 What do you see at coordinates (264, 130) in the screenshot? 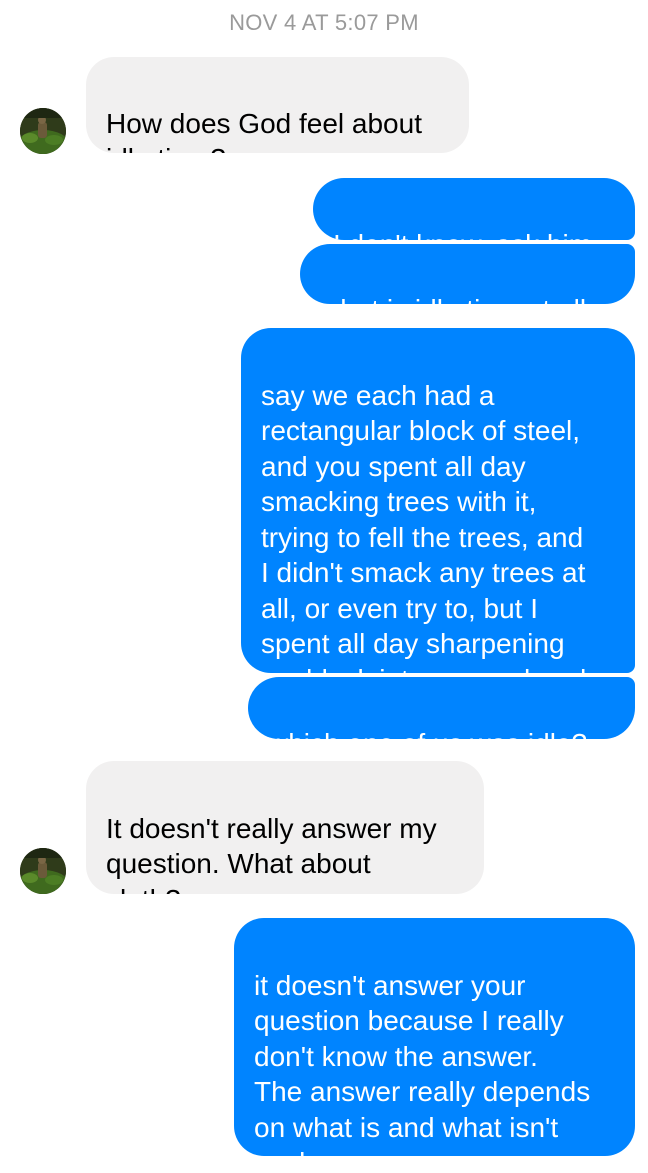
I see `message-text: How does God feel about idle time?` at bounding box center [264, 130].